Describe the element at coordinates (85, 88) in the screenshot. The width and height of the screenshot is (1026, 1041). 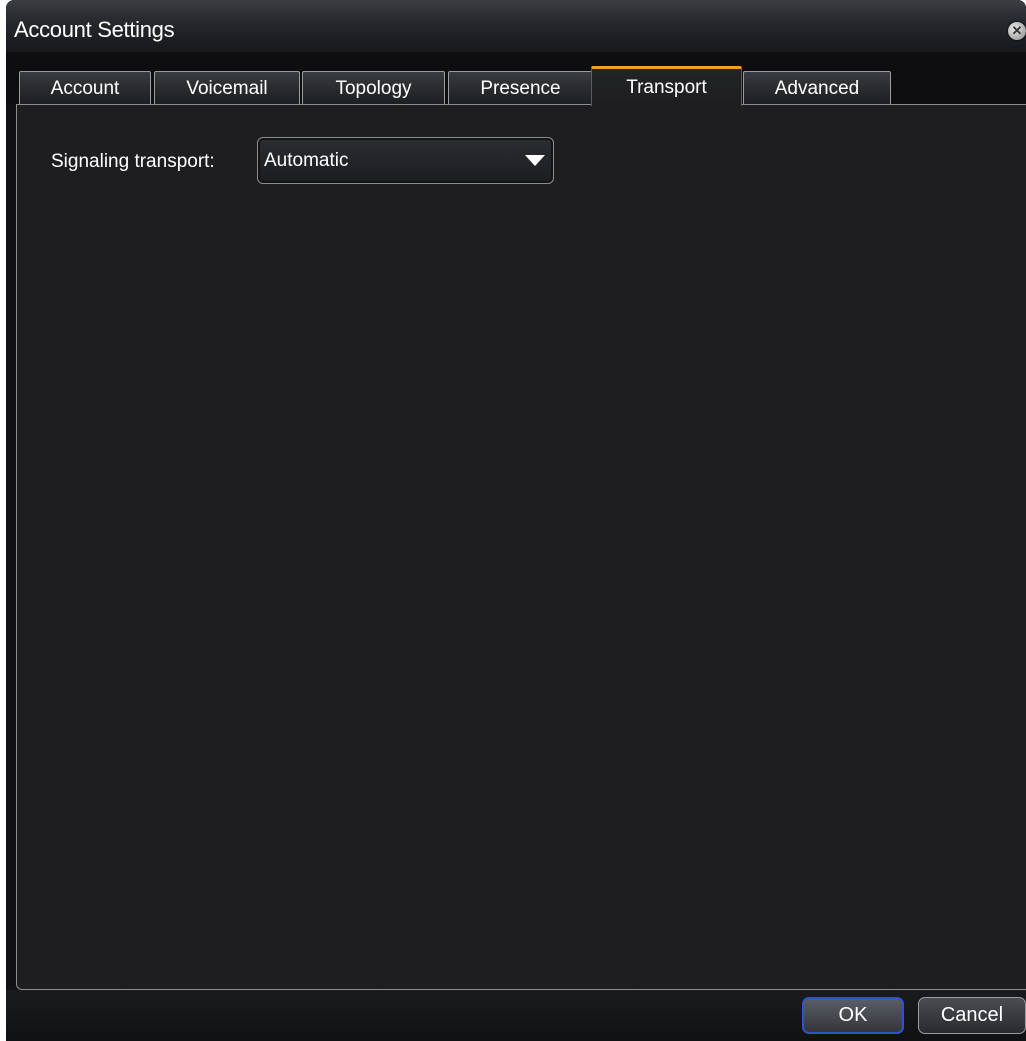
I see `tab-account: Account` at that location.